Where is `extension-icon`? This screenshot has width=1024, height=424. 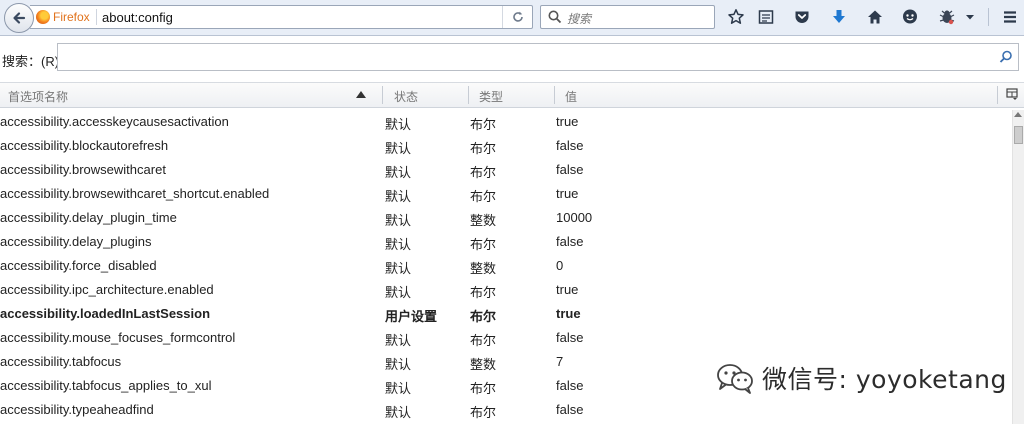
extension-icon is located at coordinates (947, 17).